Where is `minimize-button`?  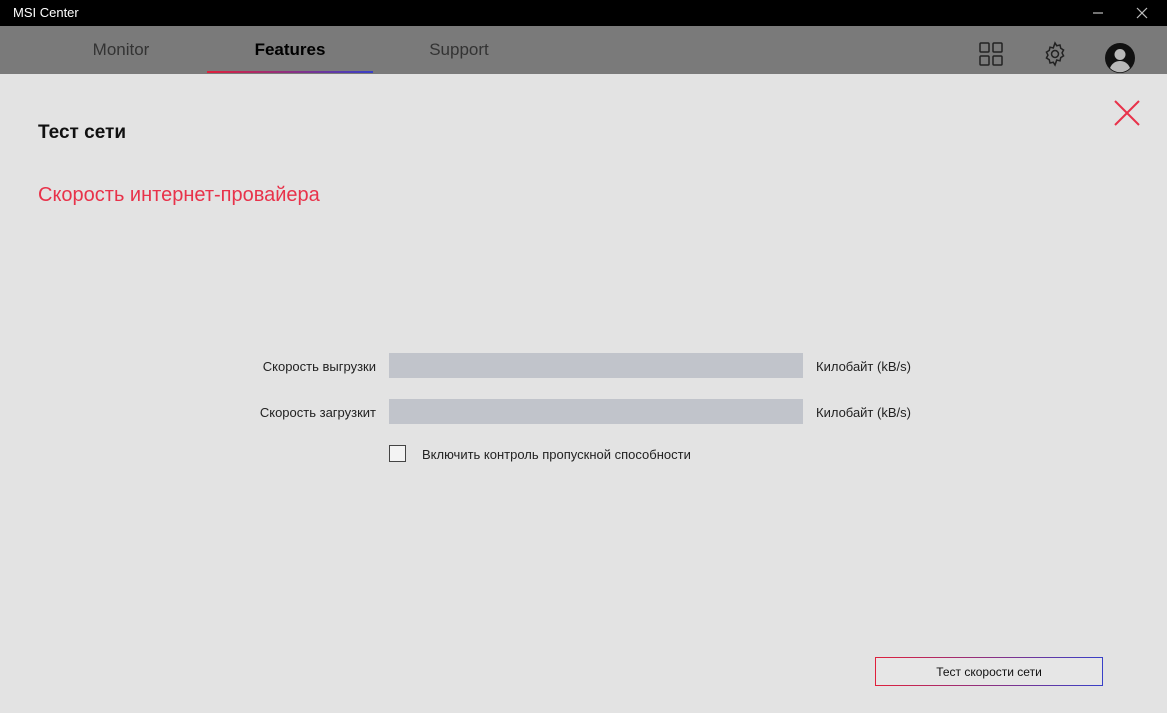
minimize-button is located at coordinates (1098, 13).